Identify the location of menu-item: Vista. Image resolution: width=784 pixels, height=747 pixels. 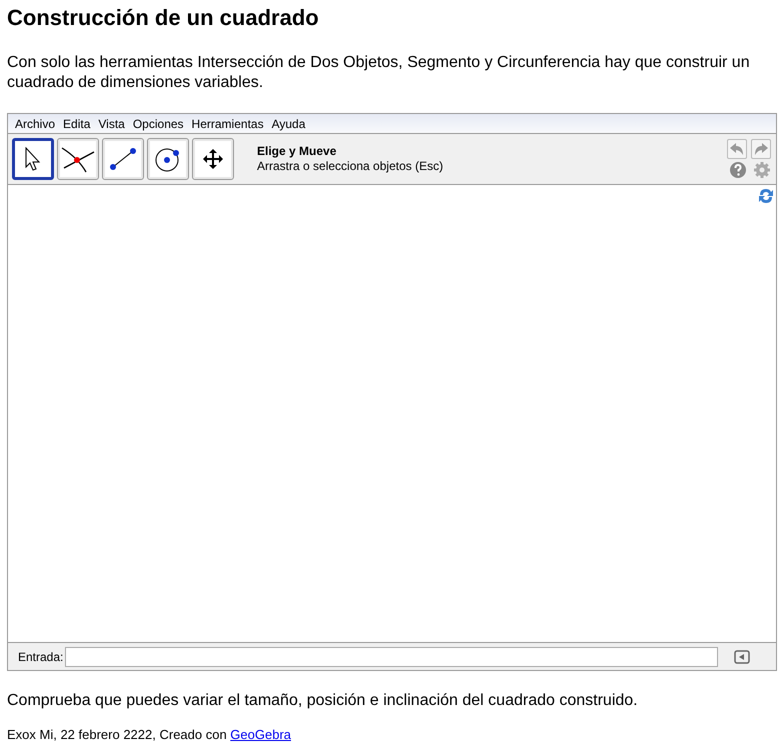
(111, 123).